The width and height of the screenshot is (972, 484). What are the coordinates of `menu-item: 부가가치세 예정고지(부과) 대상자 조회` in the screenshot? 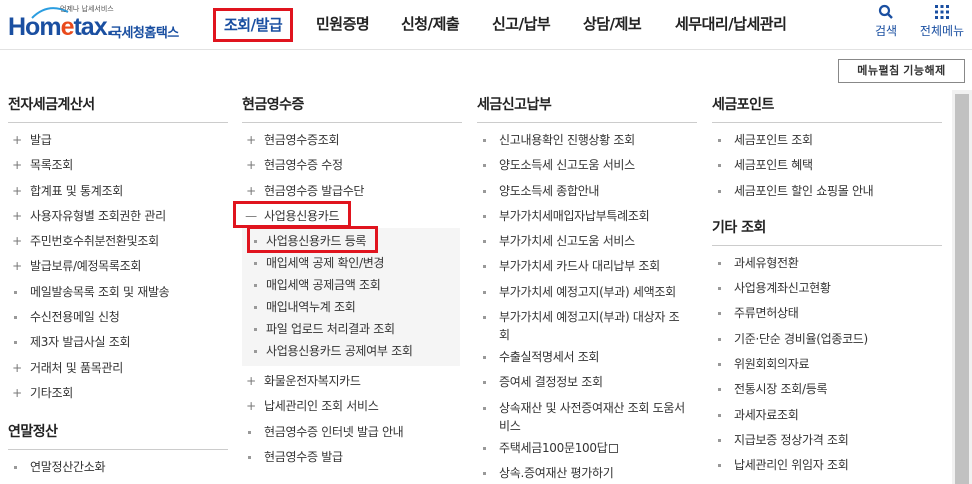 It's located at (583, 328).